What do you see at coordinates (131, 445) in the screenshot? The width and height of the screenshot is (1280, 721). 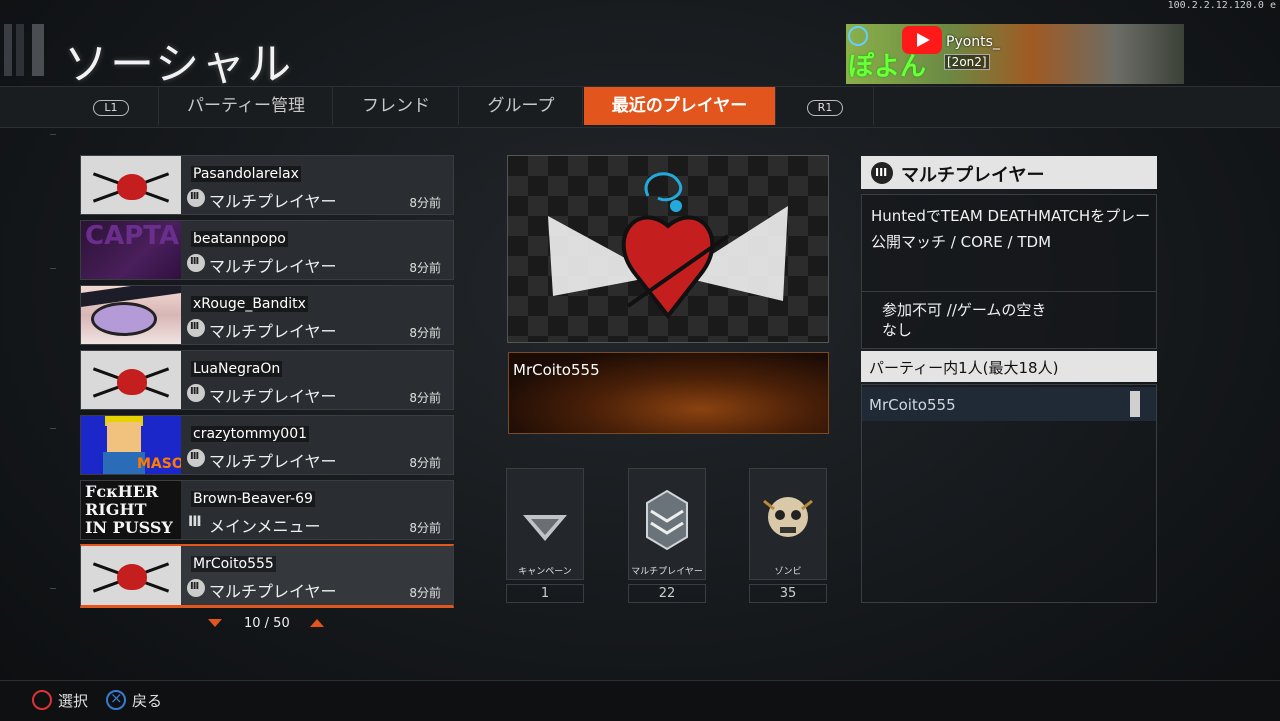 I see `player-emblem: MASO` at bounding box center [131, 445].